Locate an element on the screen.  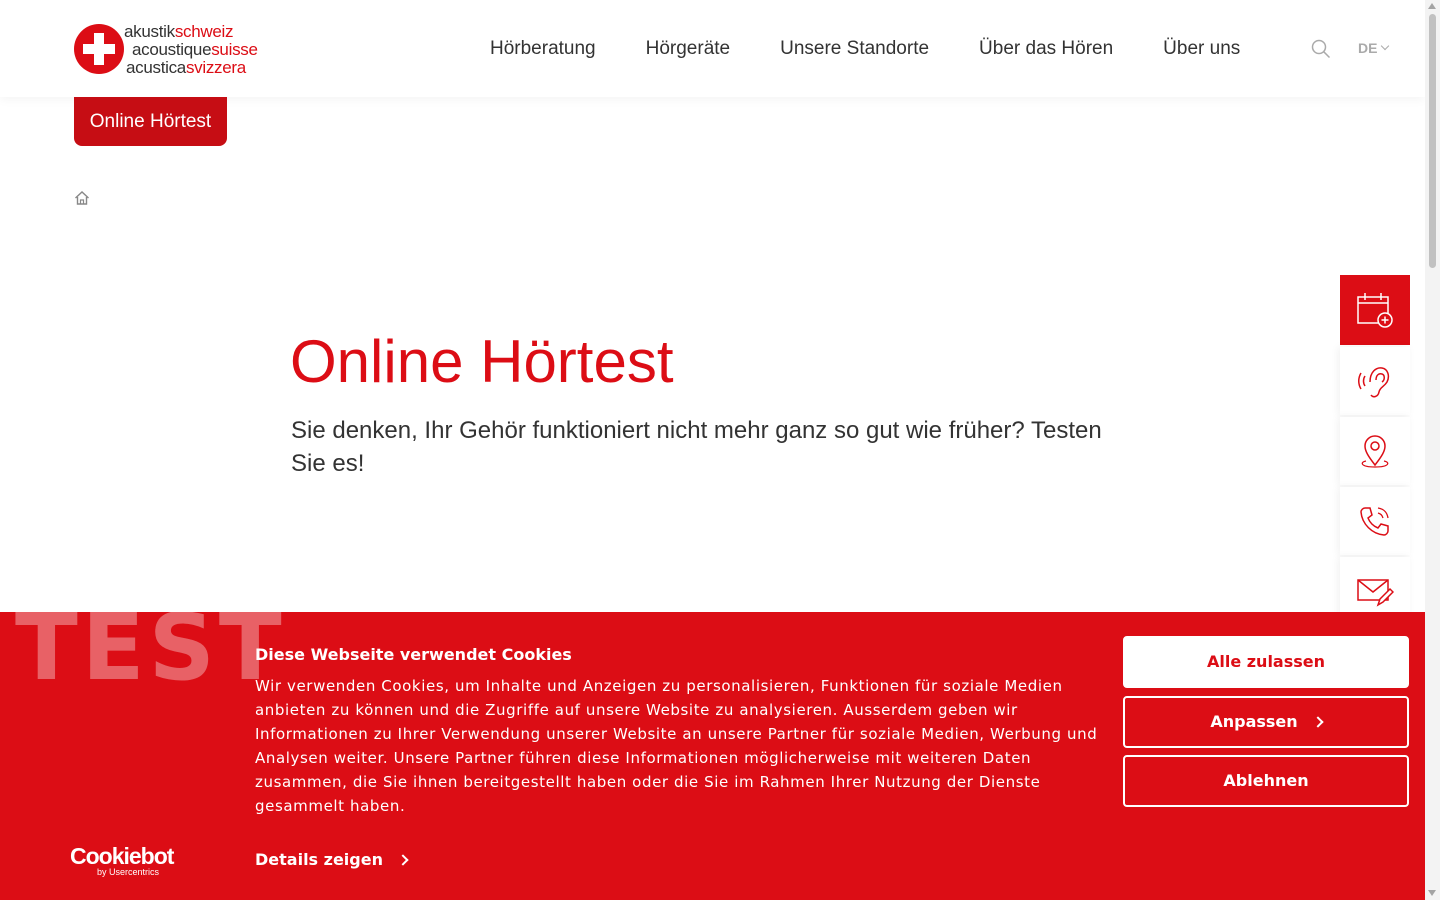
logo-line-1: akustikschweiz is located at coordinates (179, 31).